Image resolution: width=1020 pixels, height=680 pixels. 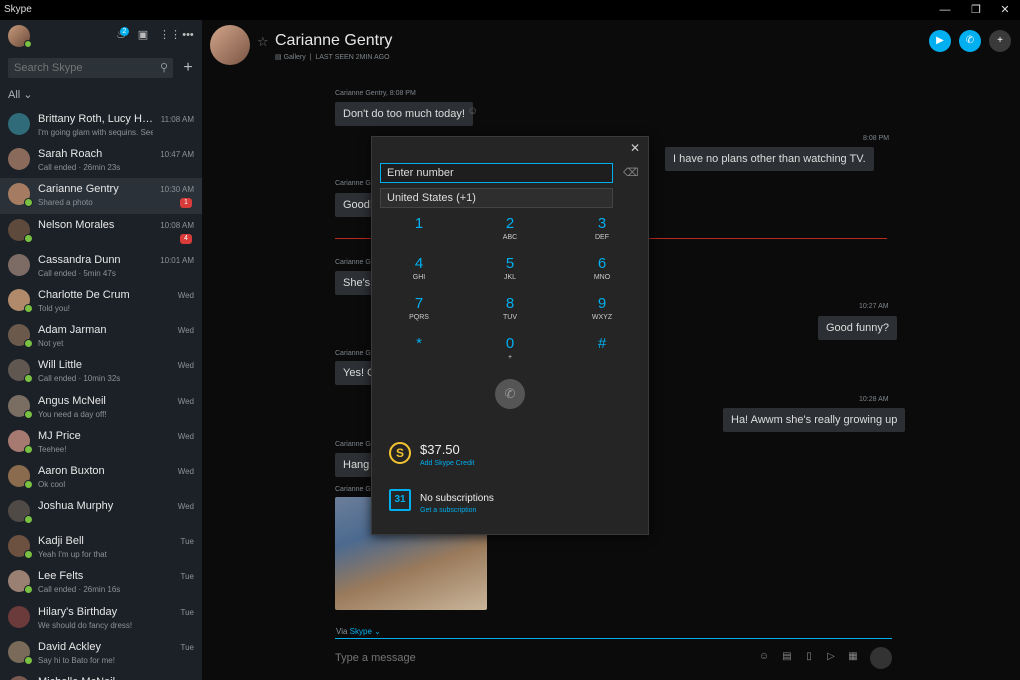 What do you see at coordinates (59, 435) in the screenshot?
I see `contact-name: MJ Price` at bounding box center [59, 435].